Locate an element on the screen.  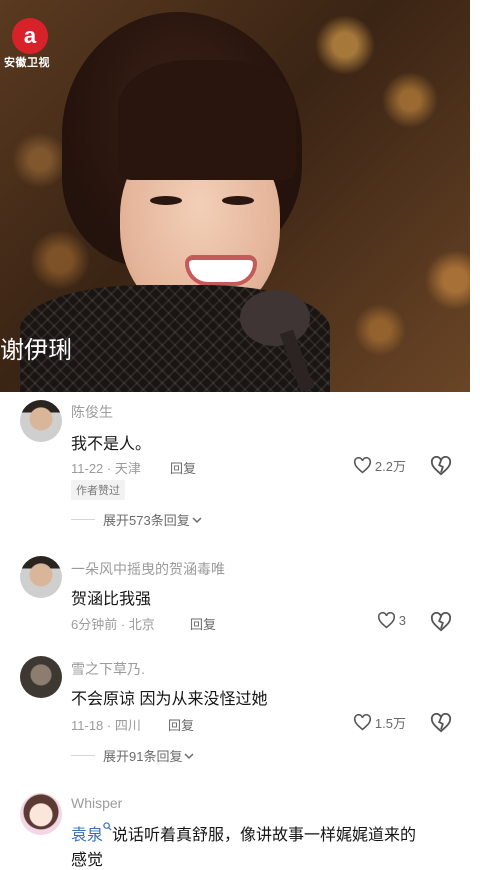
mention-link: 袁泉 is located at coordinates (87, 835).